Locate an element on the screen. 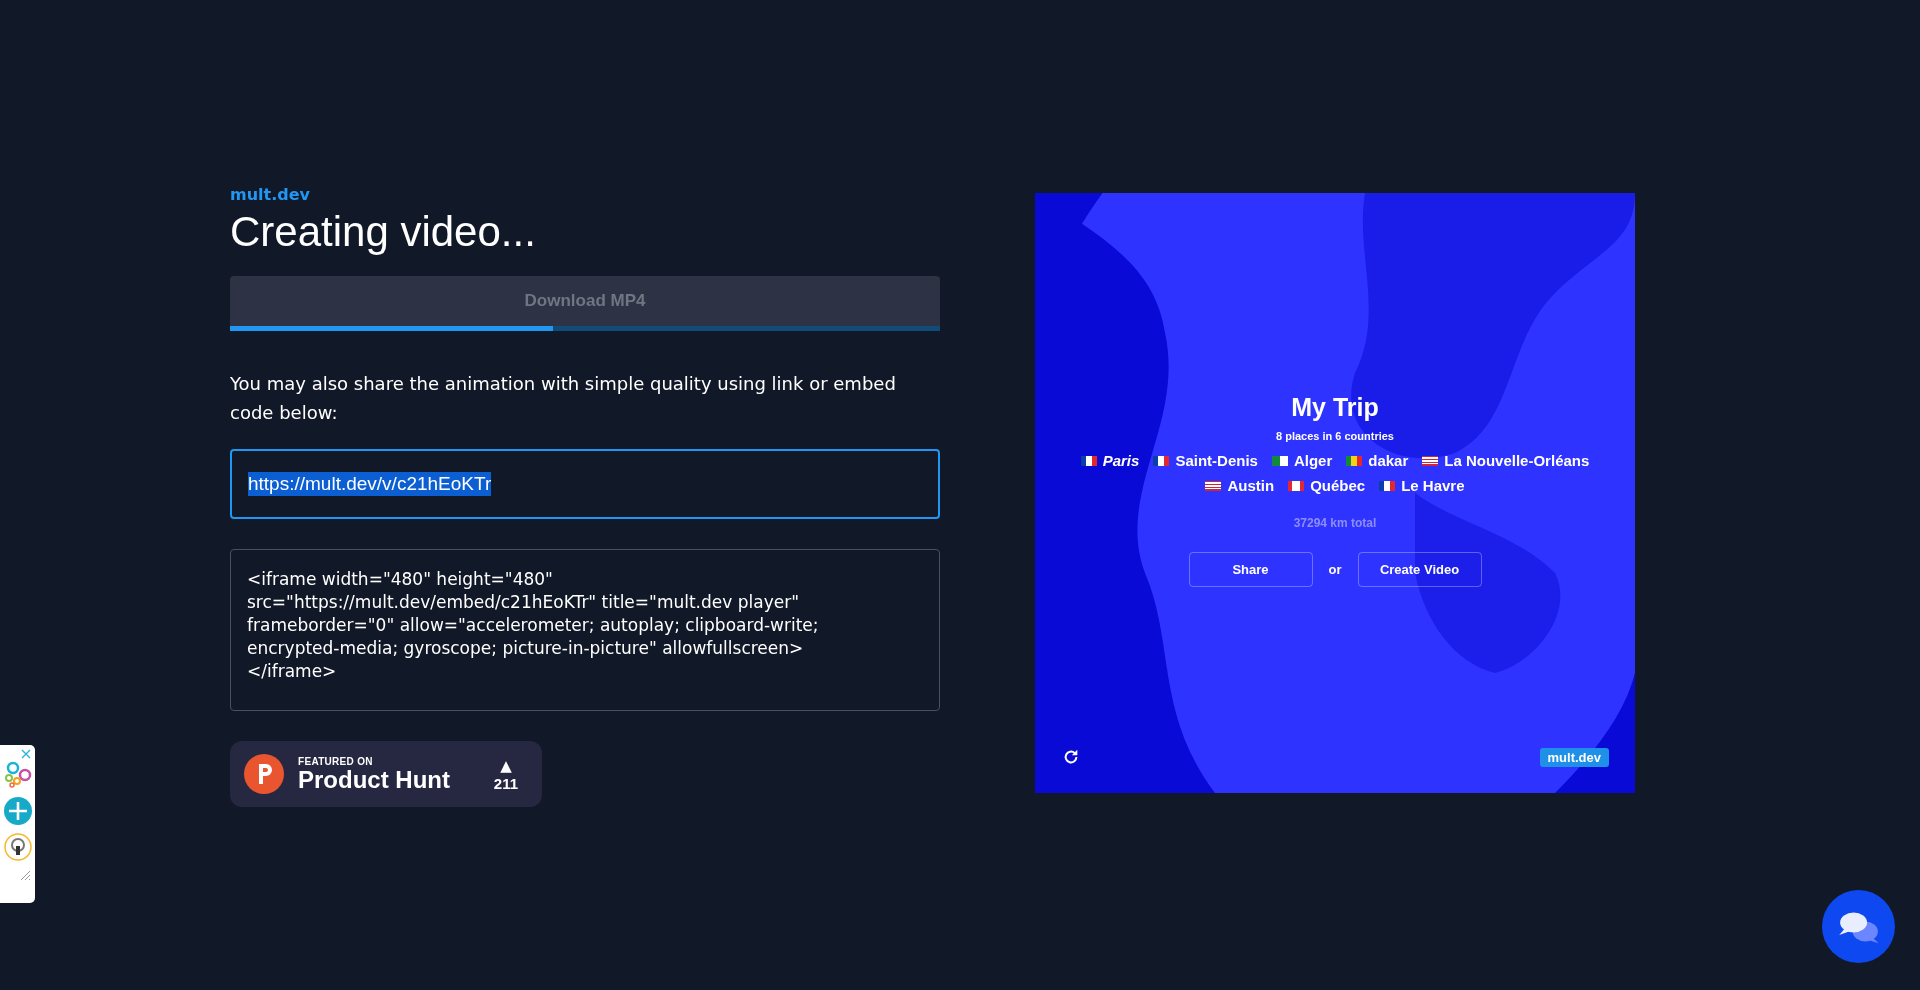 The image size is (1920, 990). place-name: Alger is located at coordinates (1313, 460).